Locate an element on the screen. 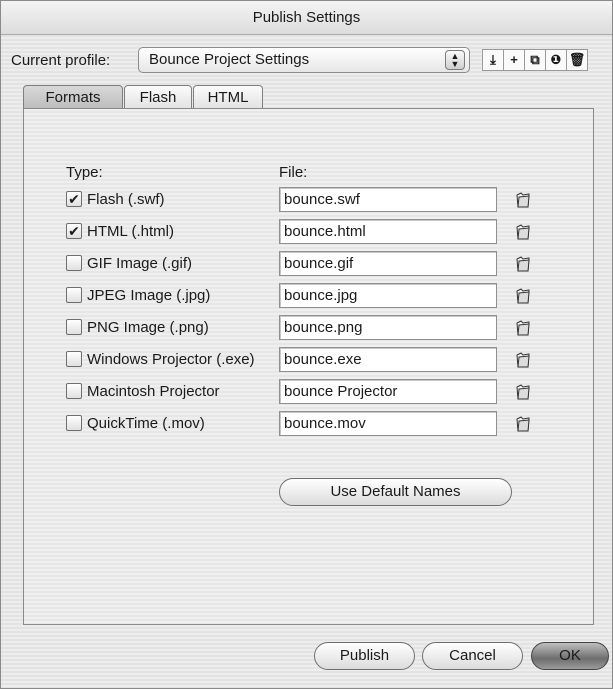 This screenshot has height=689, width=613. cancel-button: Cancel is located at coordinates (472, 656).